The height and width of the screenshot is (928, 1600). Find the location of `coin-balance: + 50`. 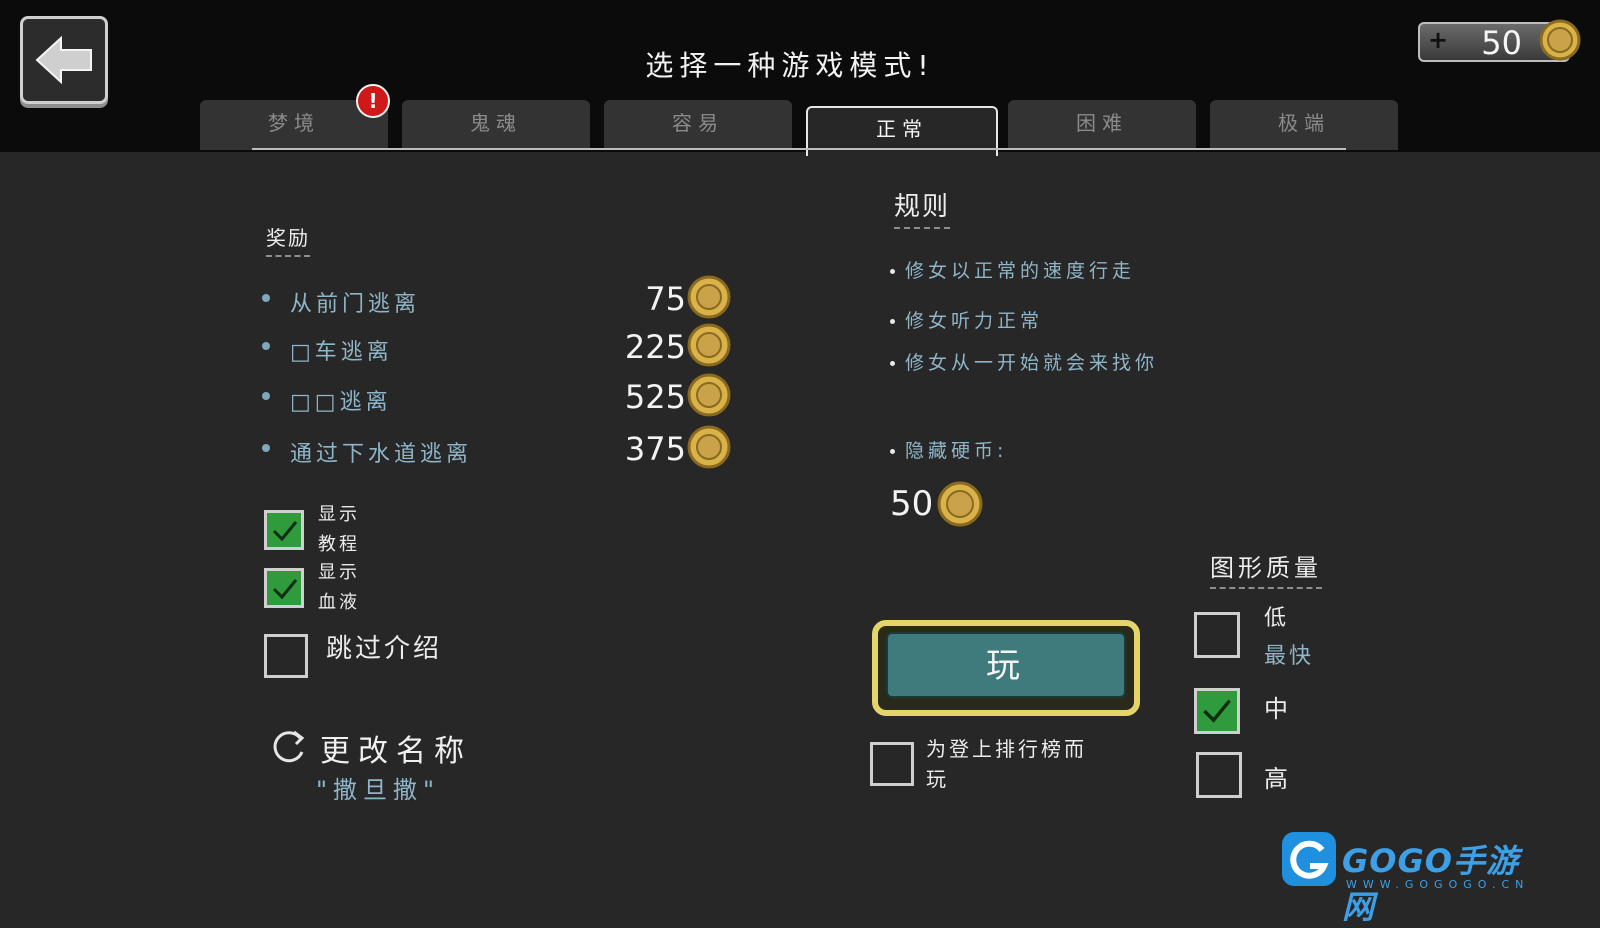

coin-balance: + 50 is located at coordinates (1499, 40).